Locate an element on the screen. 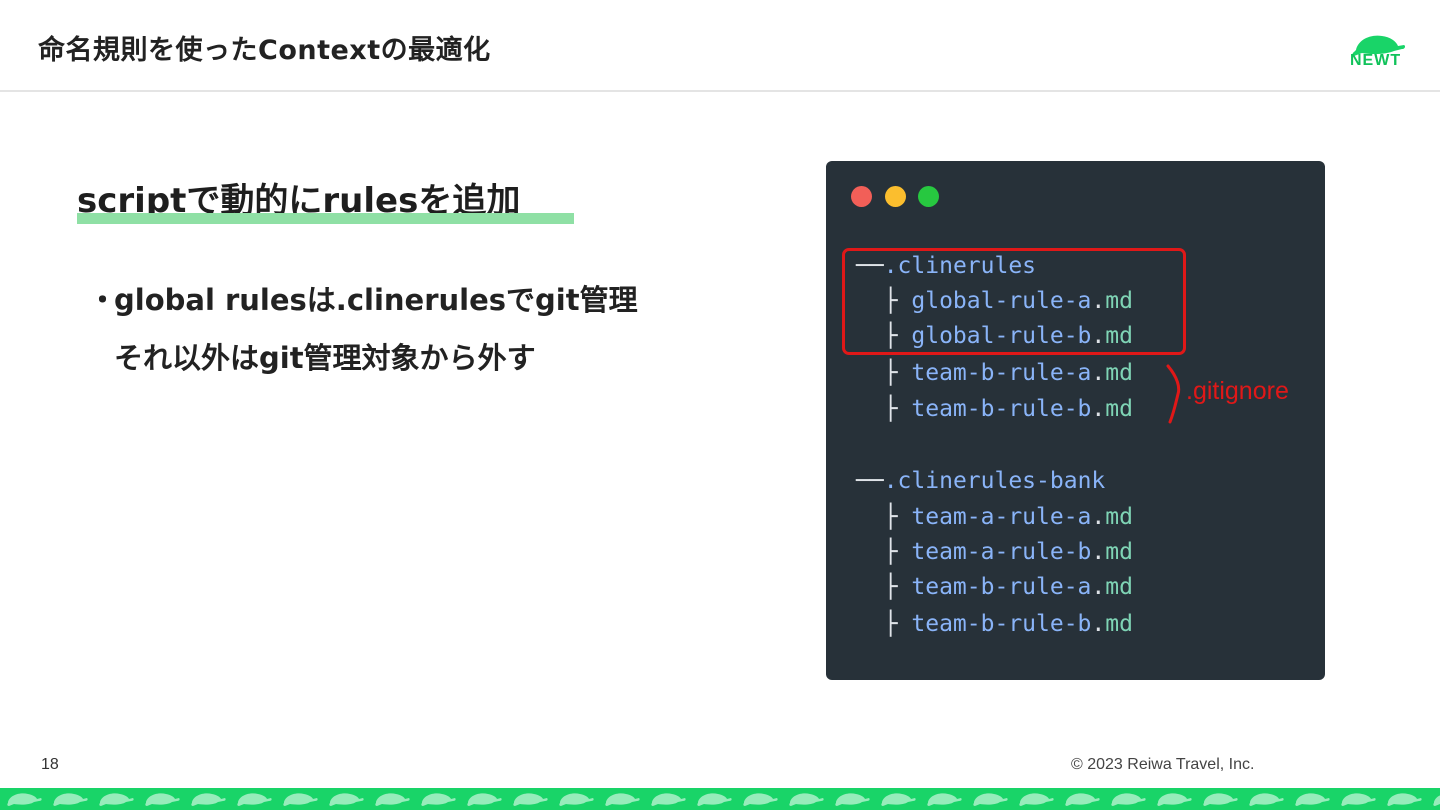 This screenshot has height=810, width=1440. global-rules-highlight is located at coordinates (1014, 301).